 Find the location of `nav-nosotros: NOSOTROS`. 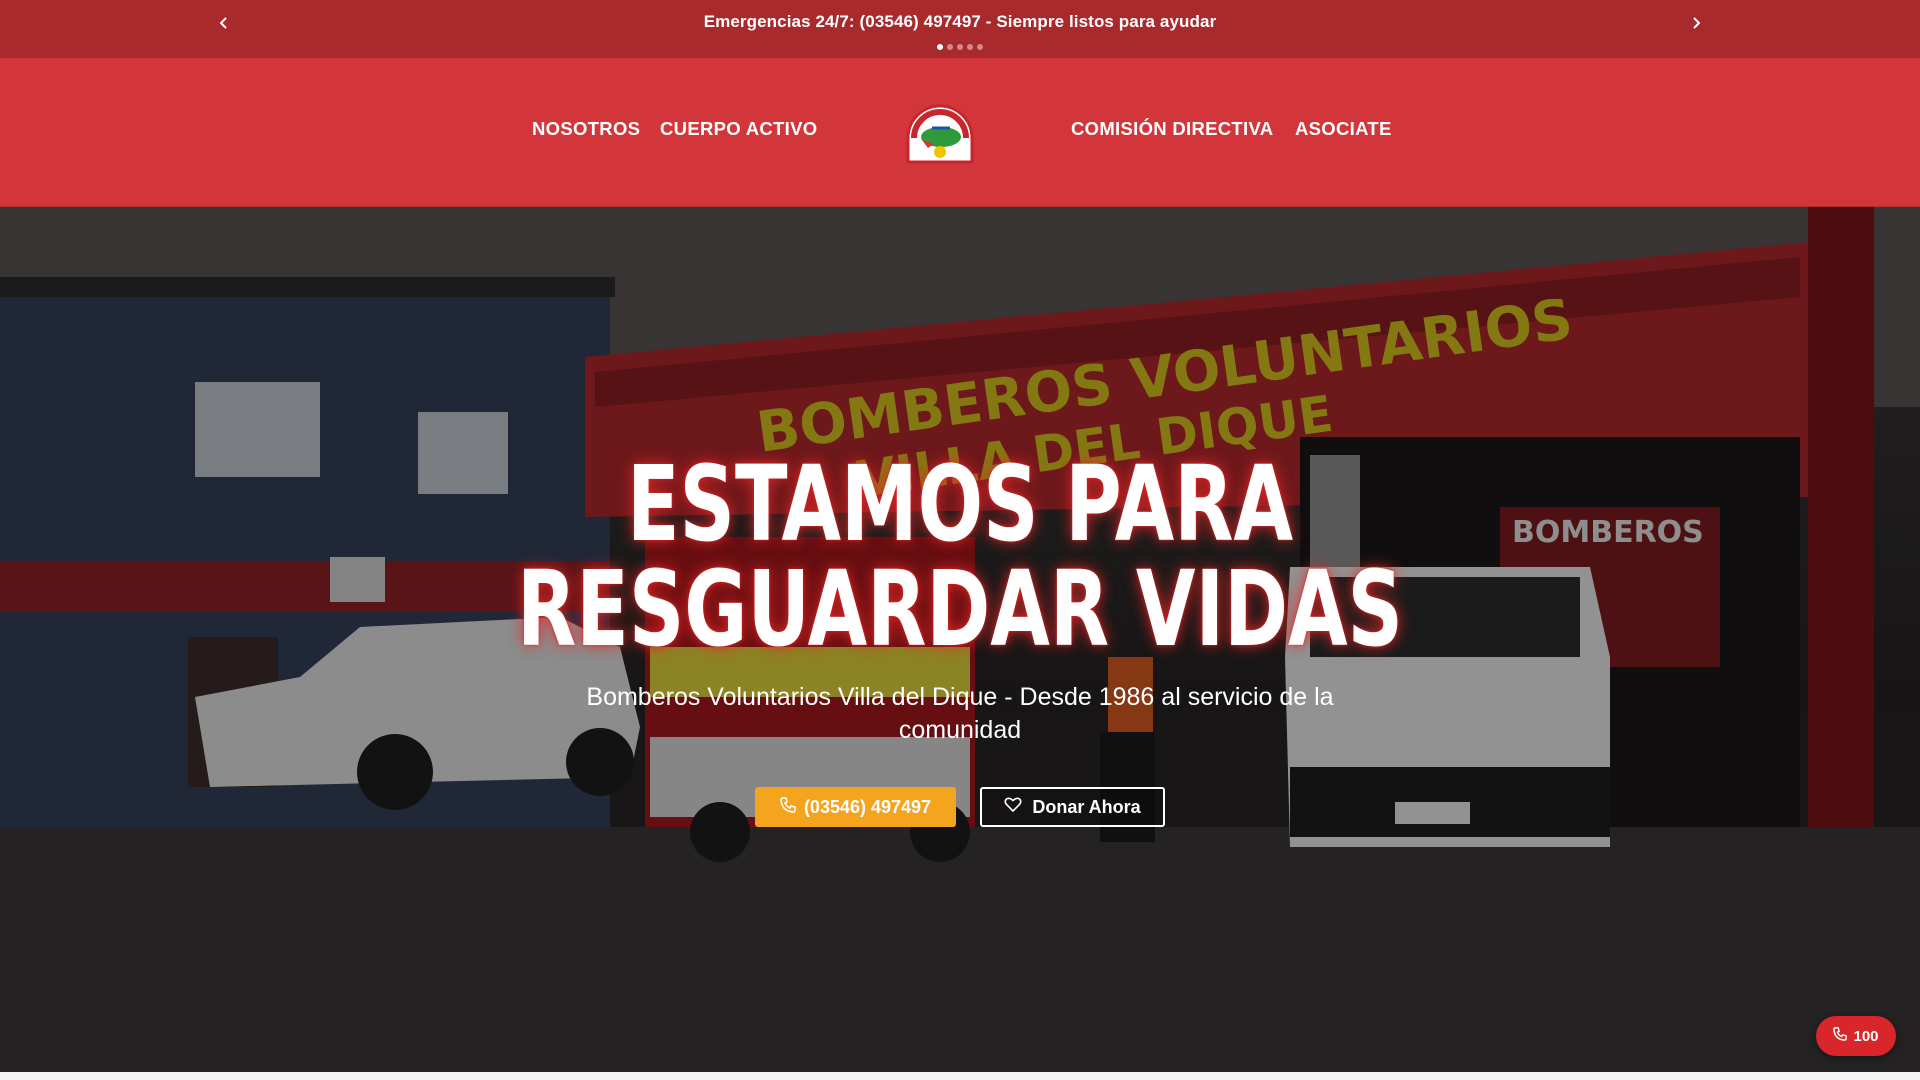

nav-nosotros: NOSOTROS is located at coordinates (586, 129).